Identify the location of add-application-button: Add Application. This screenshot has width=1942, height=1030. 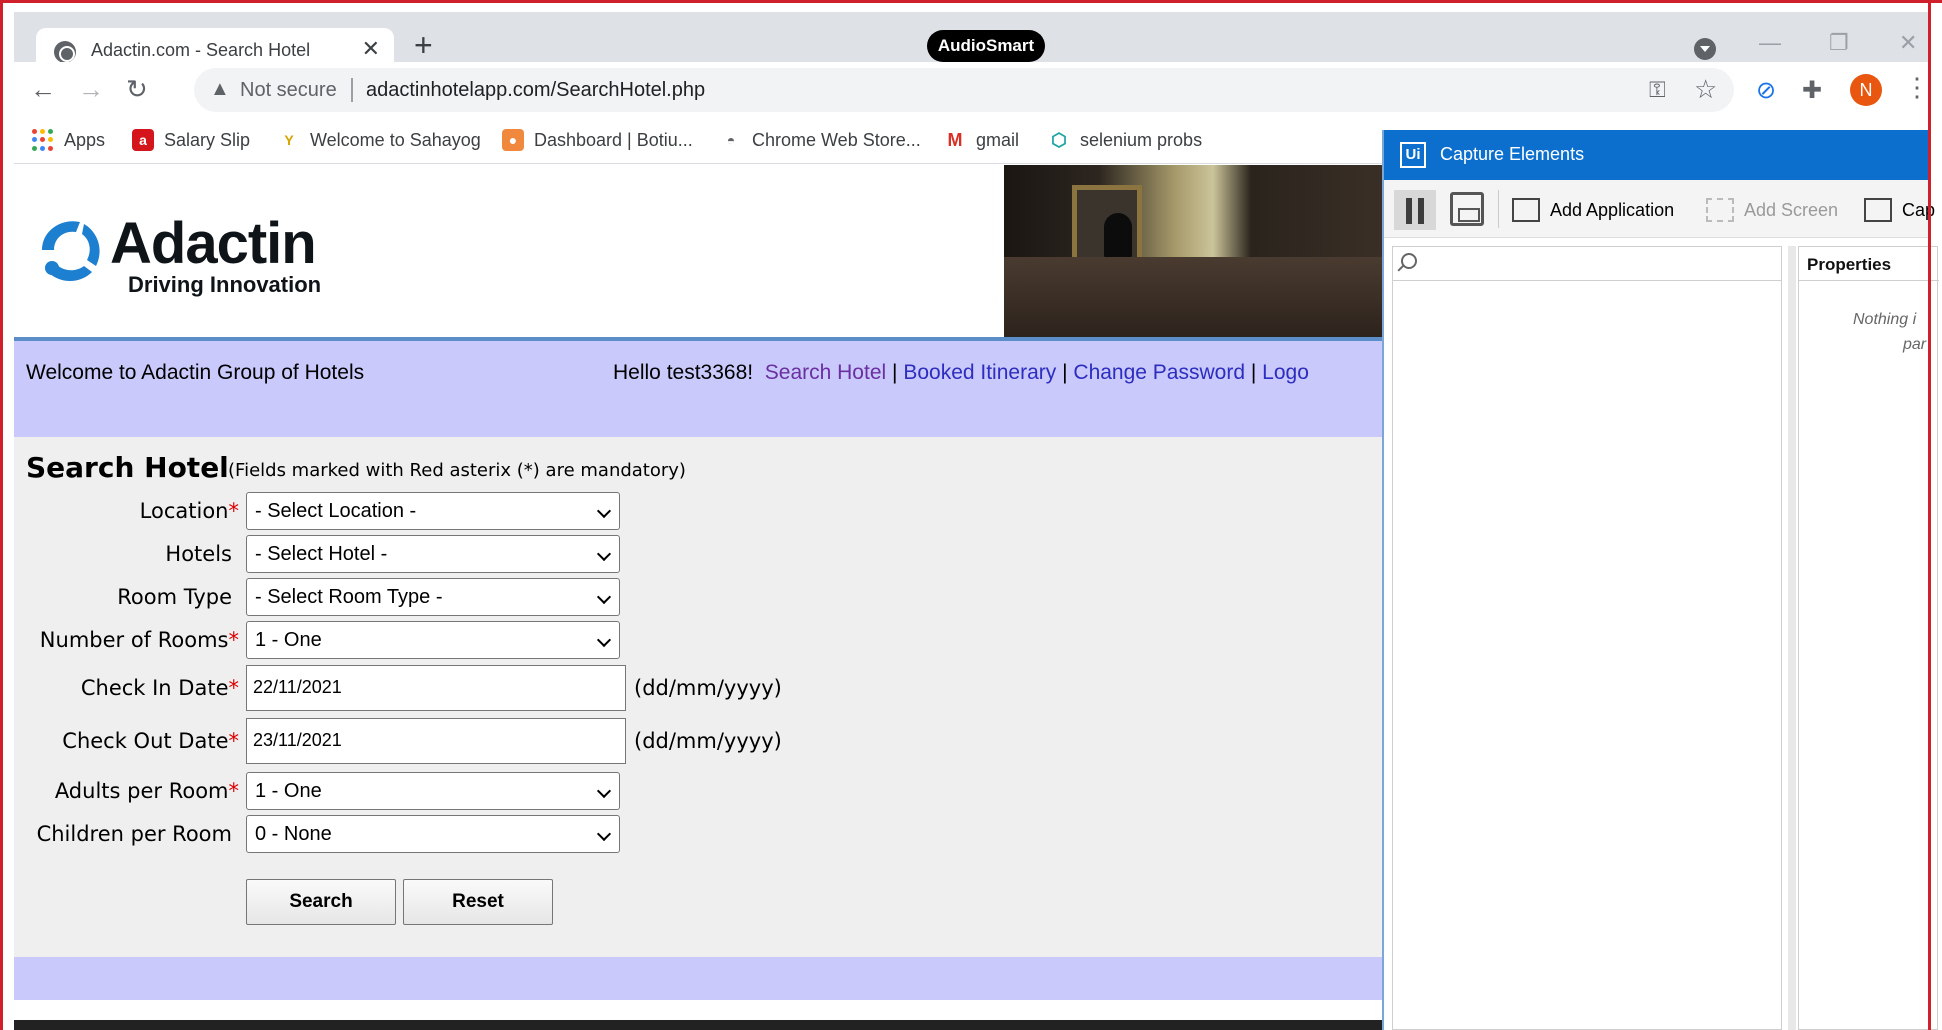
(1593, 210).